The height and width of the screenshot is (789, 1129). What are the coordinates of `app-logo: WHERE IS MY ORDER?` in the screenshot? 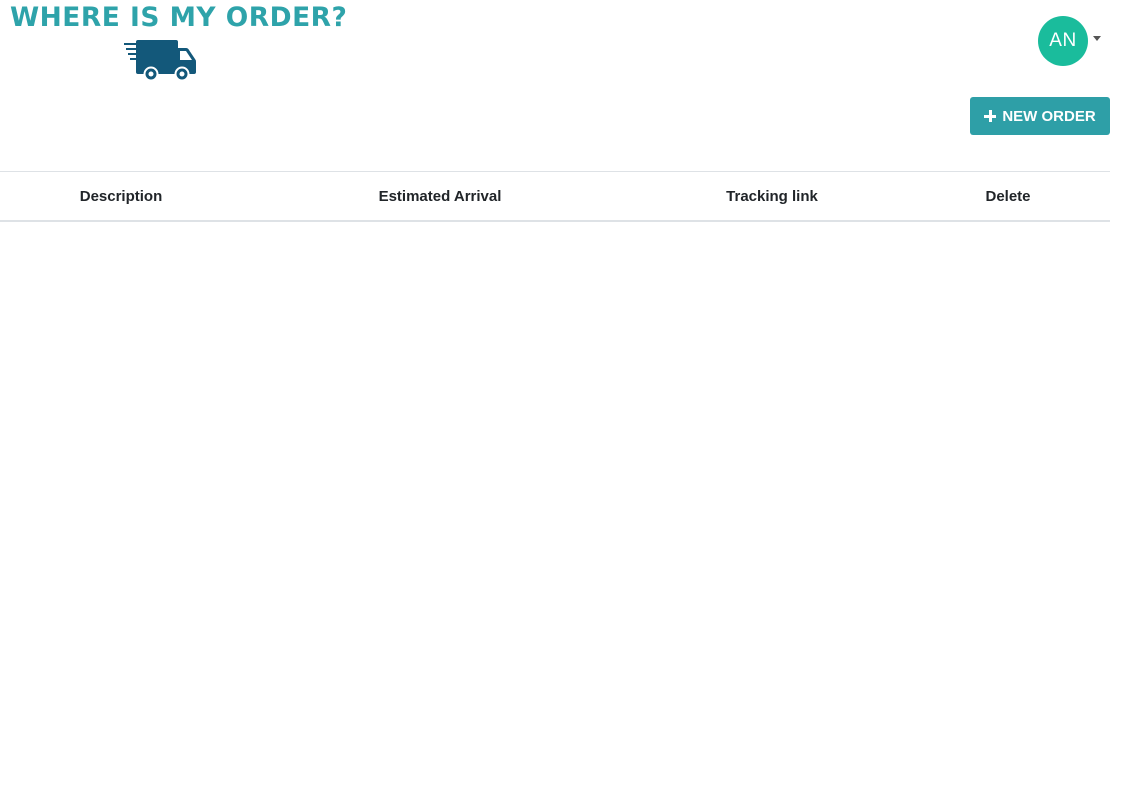 It's located at (178, 43).